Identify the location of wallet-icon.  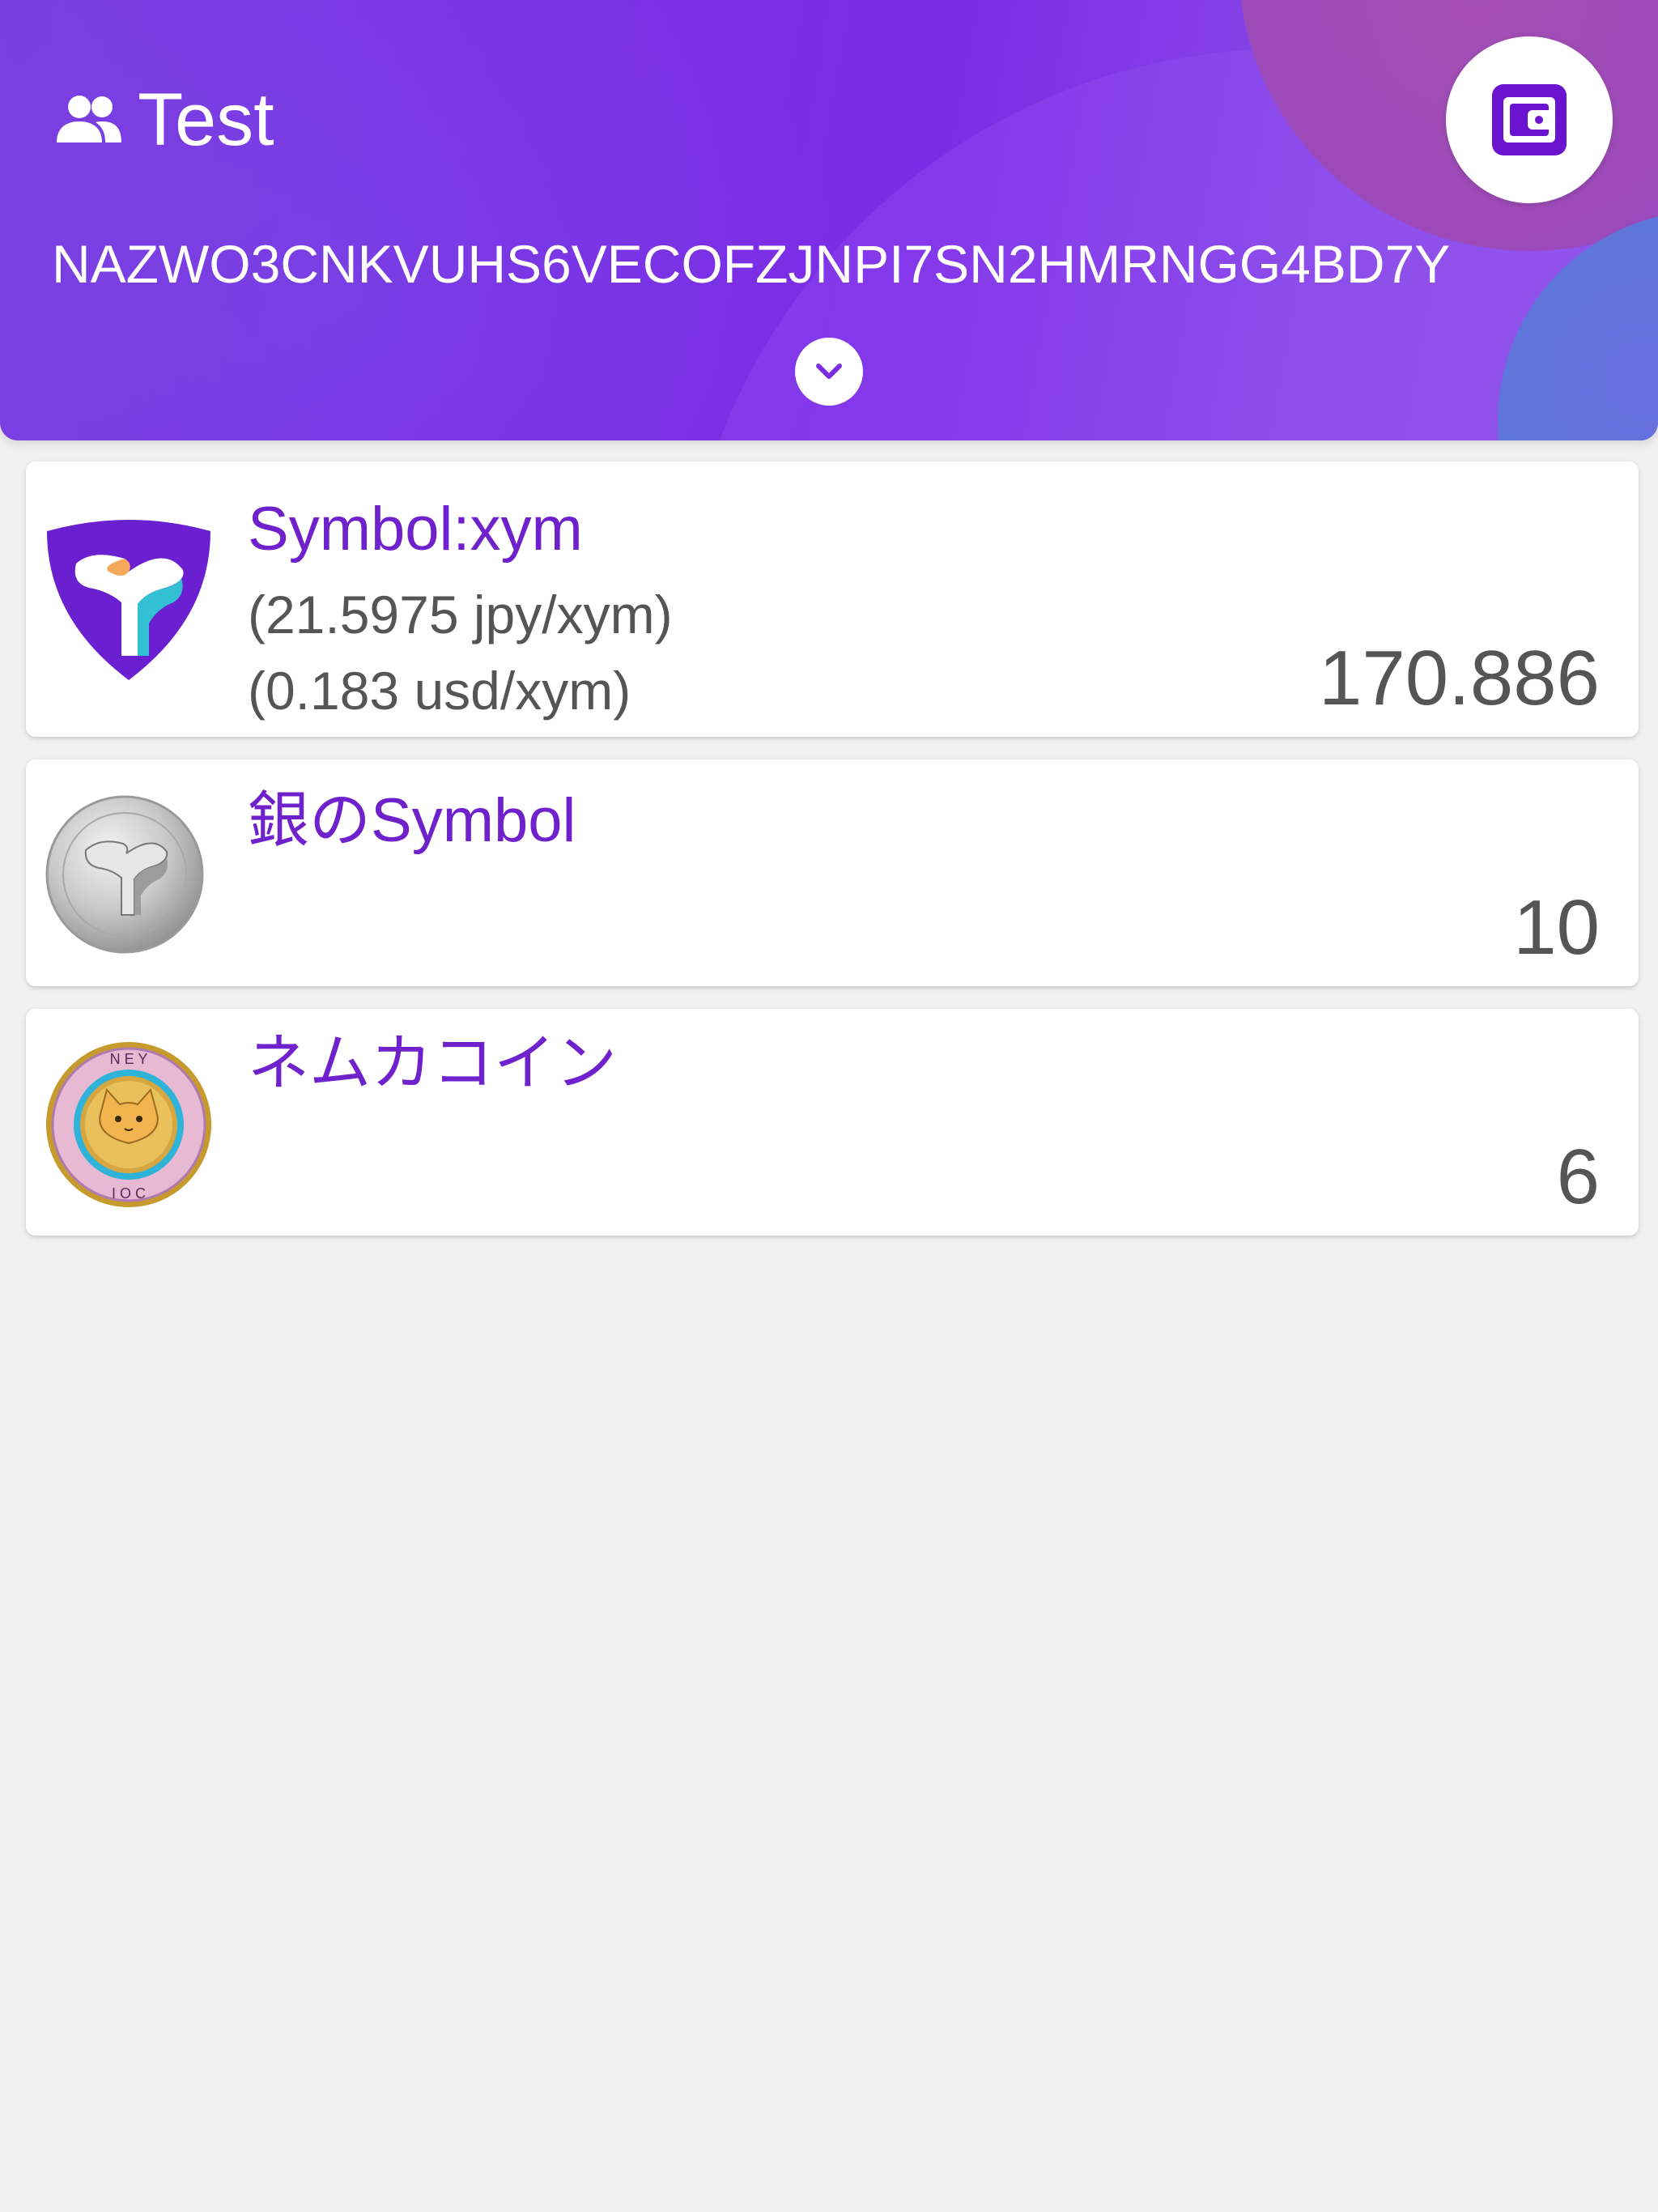
(1529, 120).